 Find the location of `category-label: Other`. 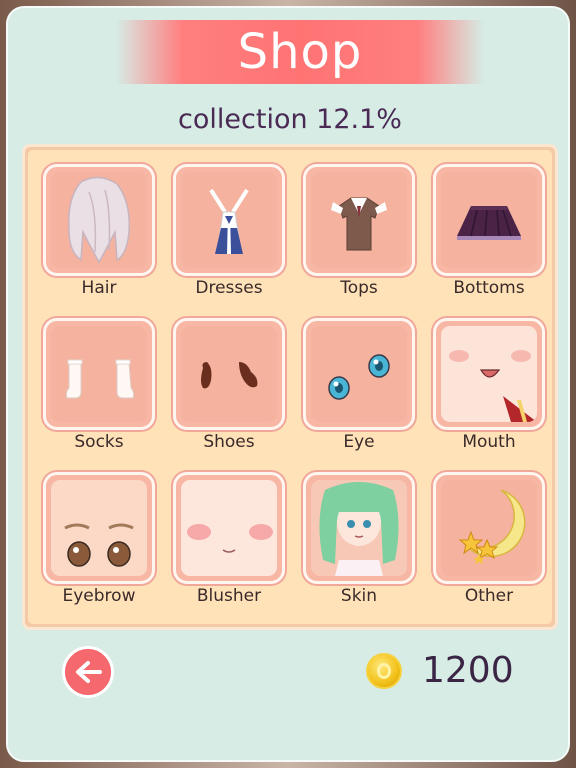

category-label: Other is located at coordinates (489, 596).